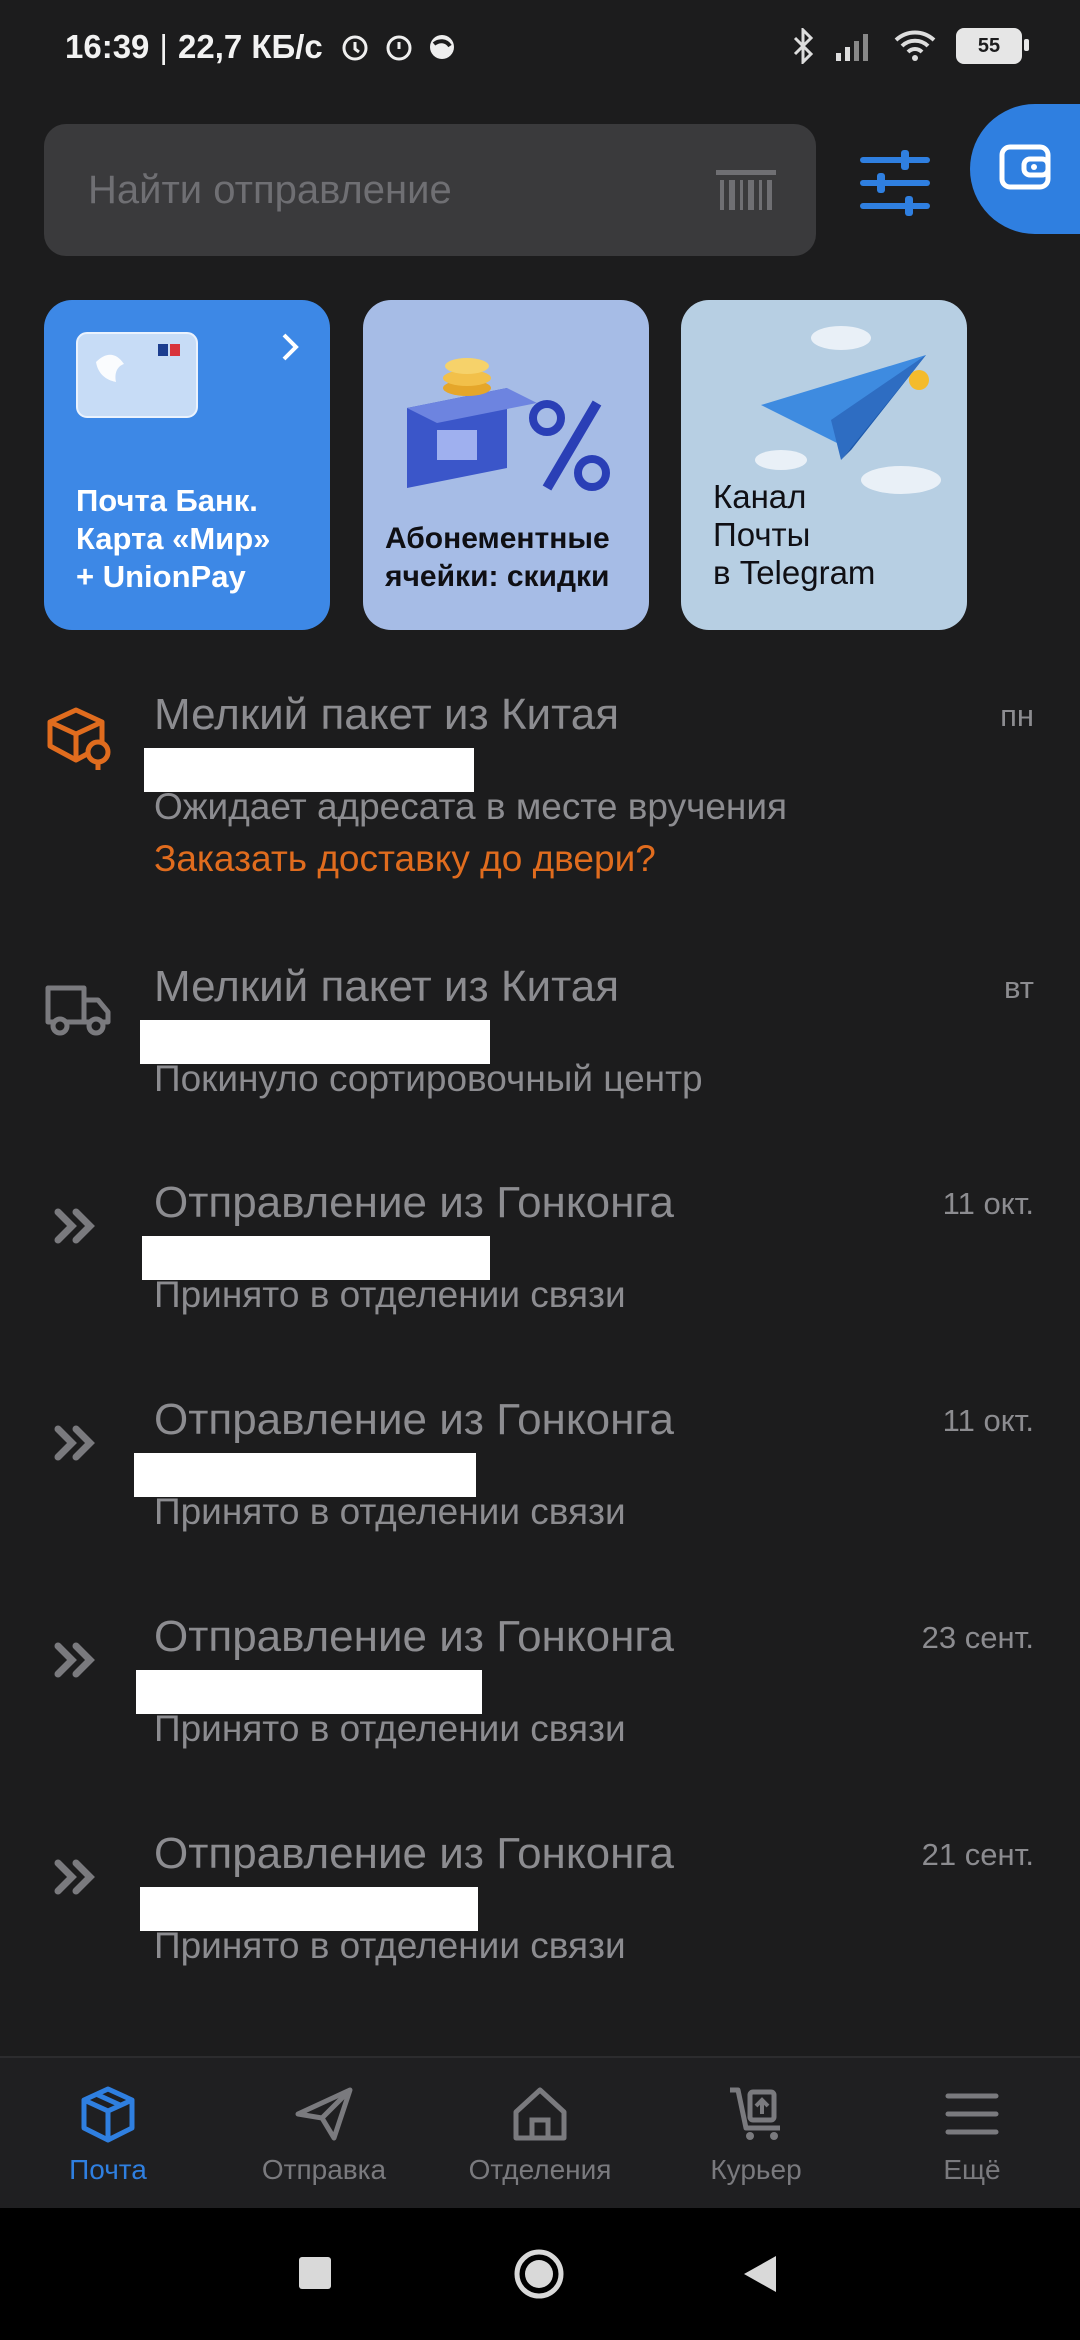 The height and width of the screenshot is (2340, 1080). I want to click on shipment-date: 21 сент., so click(977, 1854).